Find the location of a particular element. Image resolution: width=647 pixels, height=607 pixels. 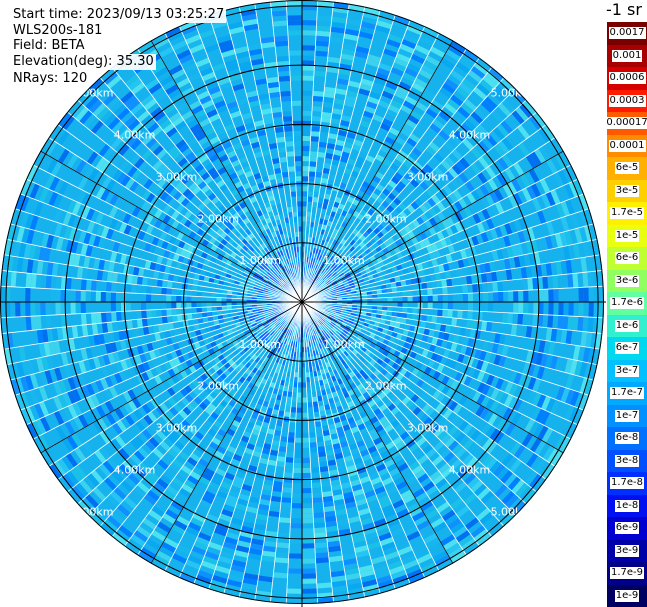

colorbar-tick-label: 0.00017 is located at coordinates (626, 123).